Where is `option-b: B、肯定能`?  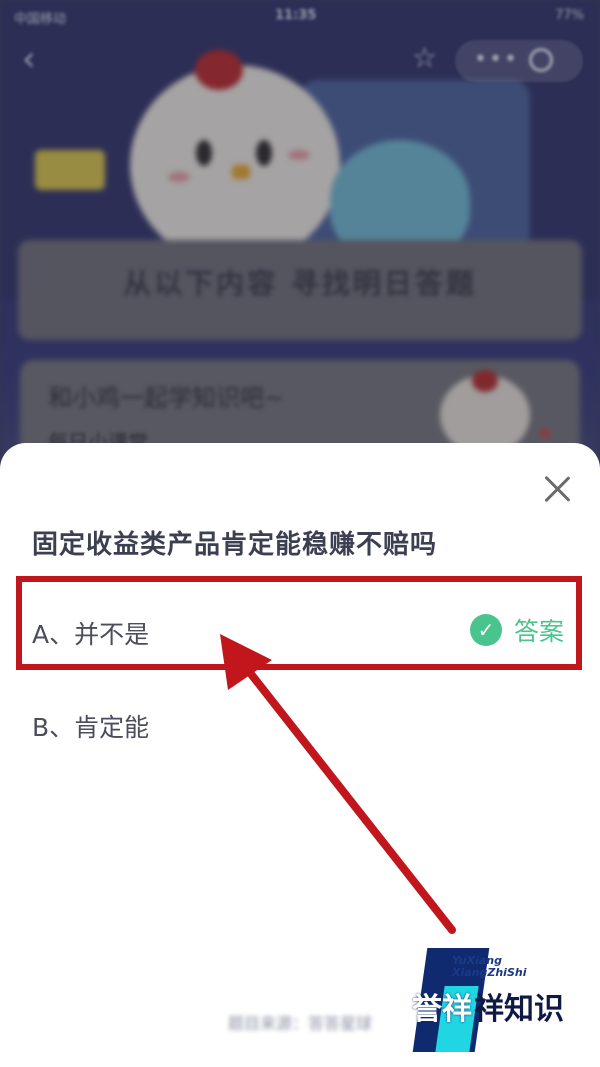 option-b: B、肯定能 is located at coordinates (300, 723).